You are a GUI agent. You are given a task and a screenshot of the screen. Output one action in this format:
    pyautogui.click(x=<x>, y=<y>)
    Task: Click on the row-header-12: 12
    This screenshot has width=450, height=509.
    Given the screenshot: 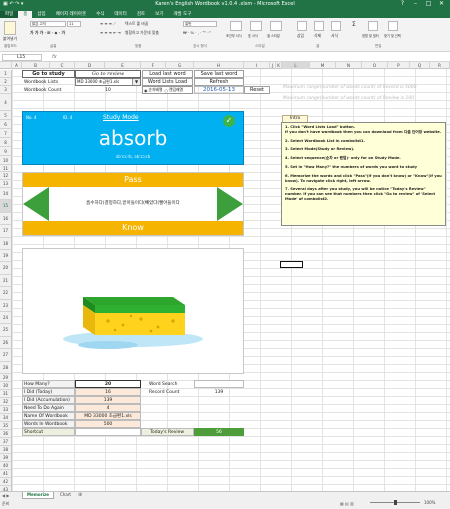 What is the action you would take?
    pyautogui.click(x=6, y=176)
    